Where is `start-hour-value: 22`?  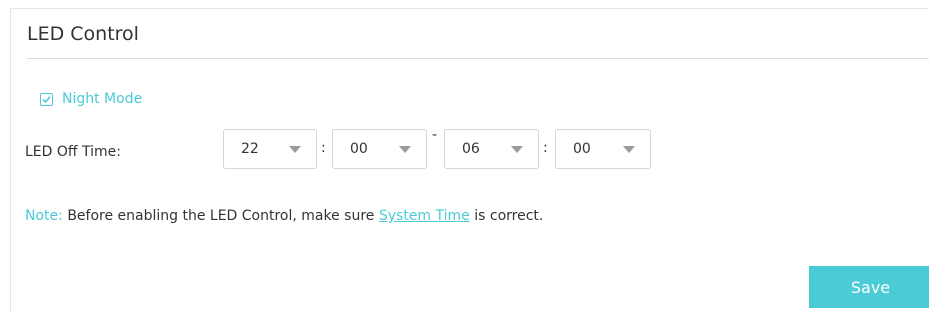
start-hour-value: 22 is located at coordinates (250, 149).